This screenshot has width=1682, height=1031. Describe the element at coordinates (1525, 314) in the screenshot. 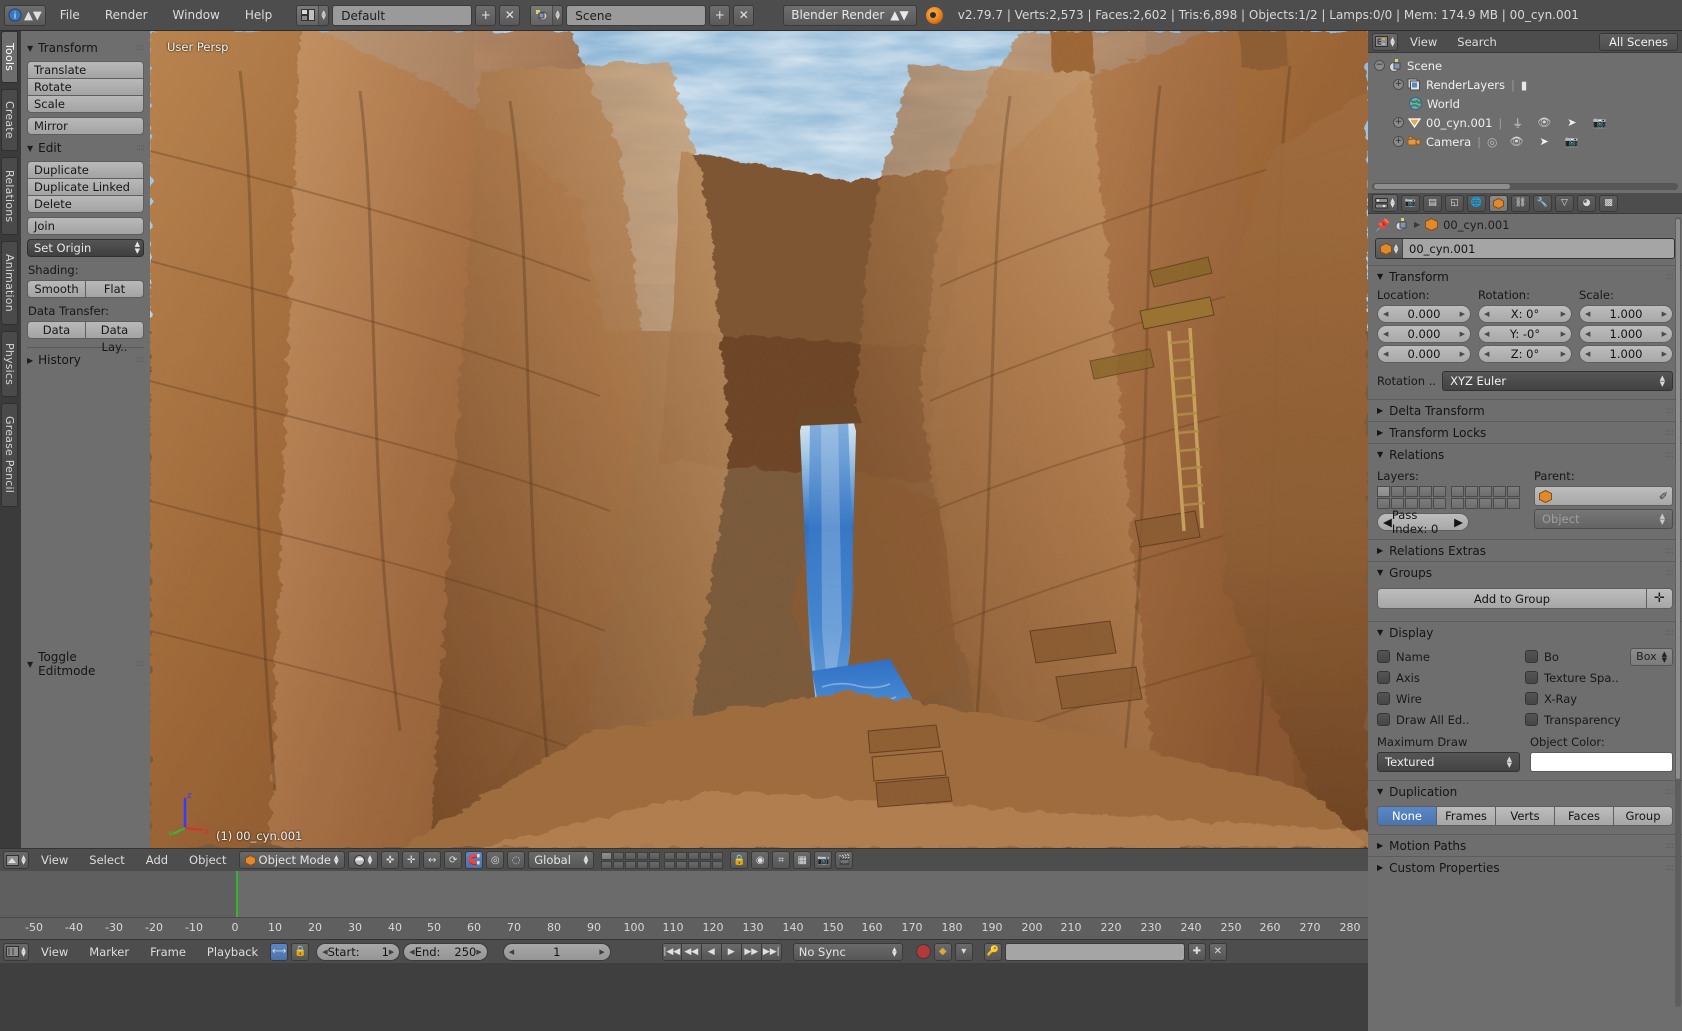

I see `rotation-x-field: ◀ X: 0° ▶` at that location.